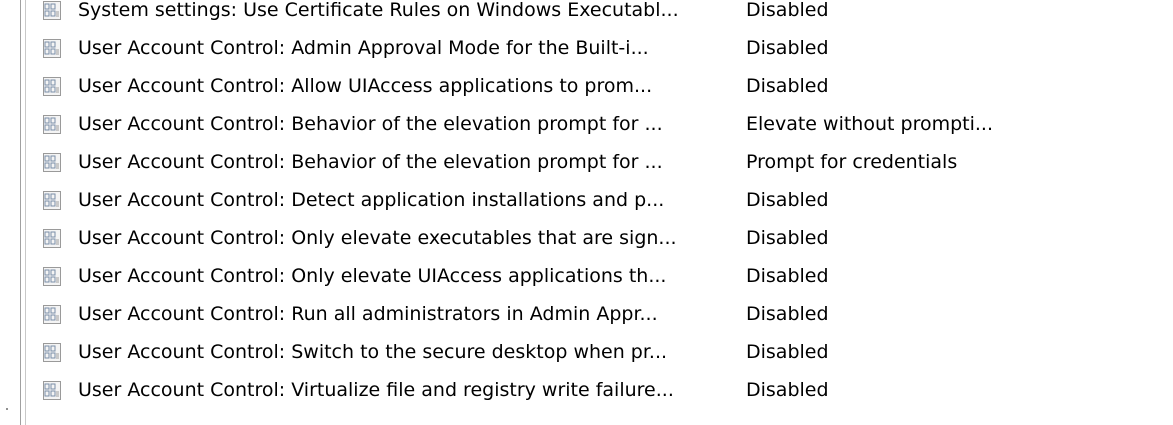 The width and height of the screenshot is (1173, 425). I want to click on policy-security-setting: Prompt for credentials, so click(852, 162).